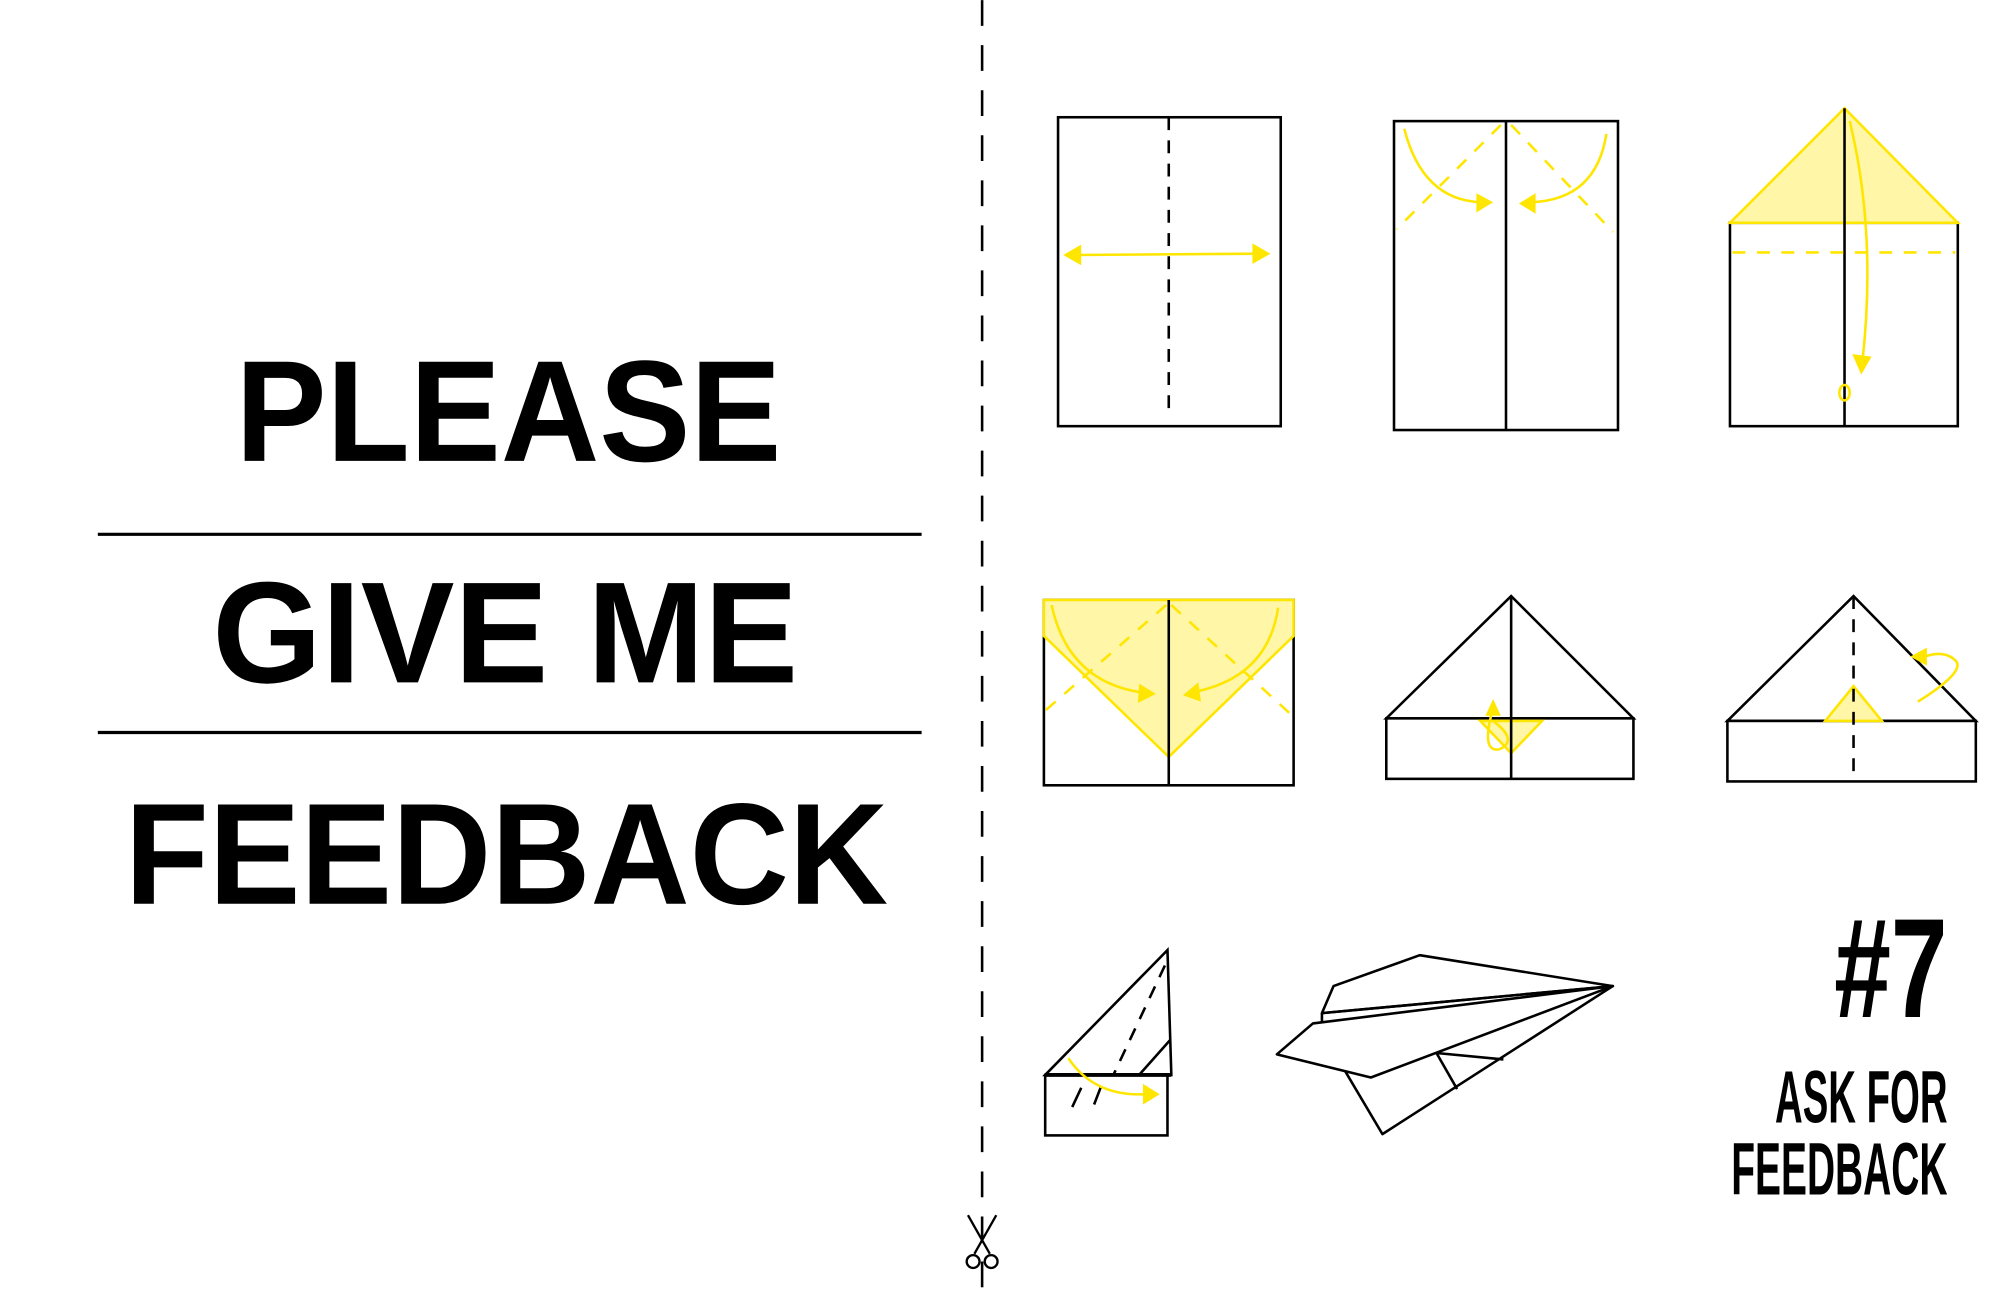  What do you see at coordinates (1839, 1169) in the screenshot?
I see `tip-title-line2: FEEDBACK` at bounding box center [1839, 1169].